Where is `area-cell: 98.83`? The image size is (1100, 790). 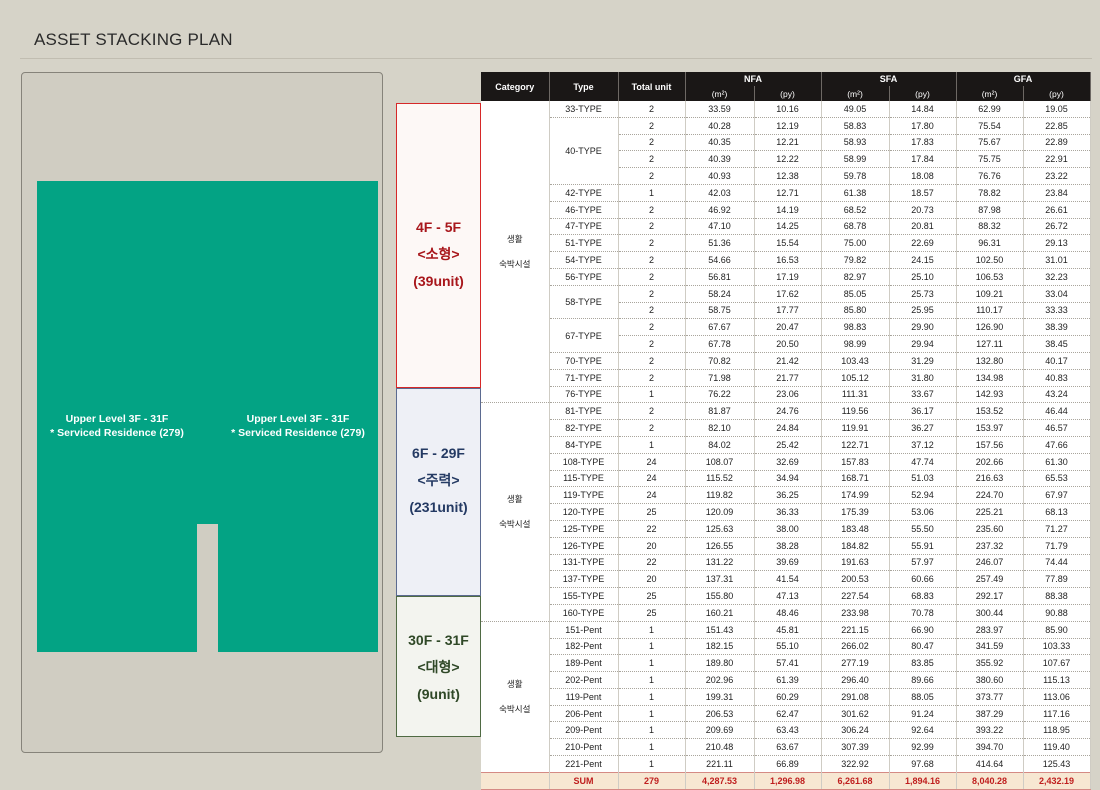
area-cell: 98.83 is located at coordinates (855, 327).